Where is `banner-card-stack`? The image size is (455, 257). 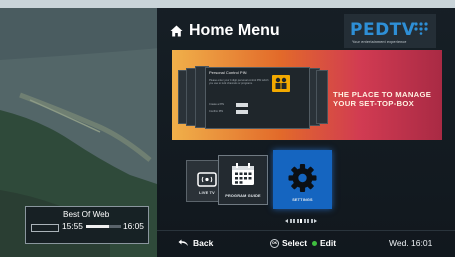 banner-card-stack is located at coordinates (322, 97).